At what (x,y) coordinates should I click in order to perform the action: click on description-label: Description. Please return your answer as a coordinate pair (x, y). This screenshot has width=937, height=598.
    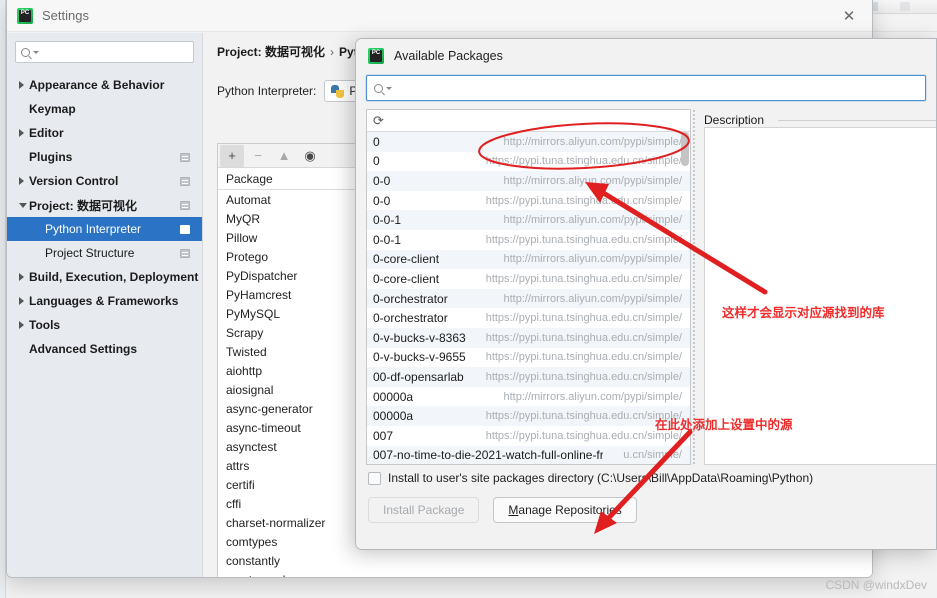
    Looking at the image, I should click on (736, 120).